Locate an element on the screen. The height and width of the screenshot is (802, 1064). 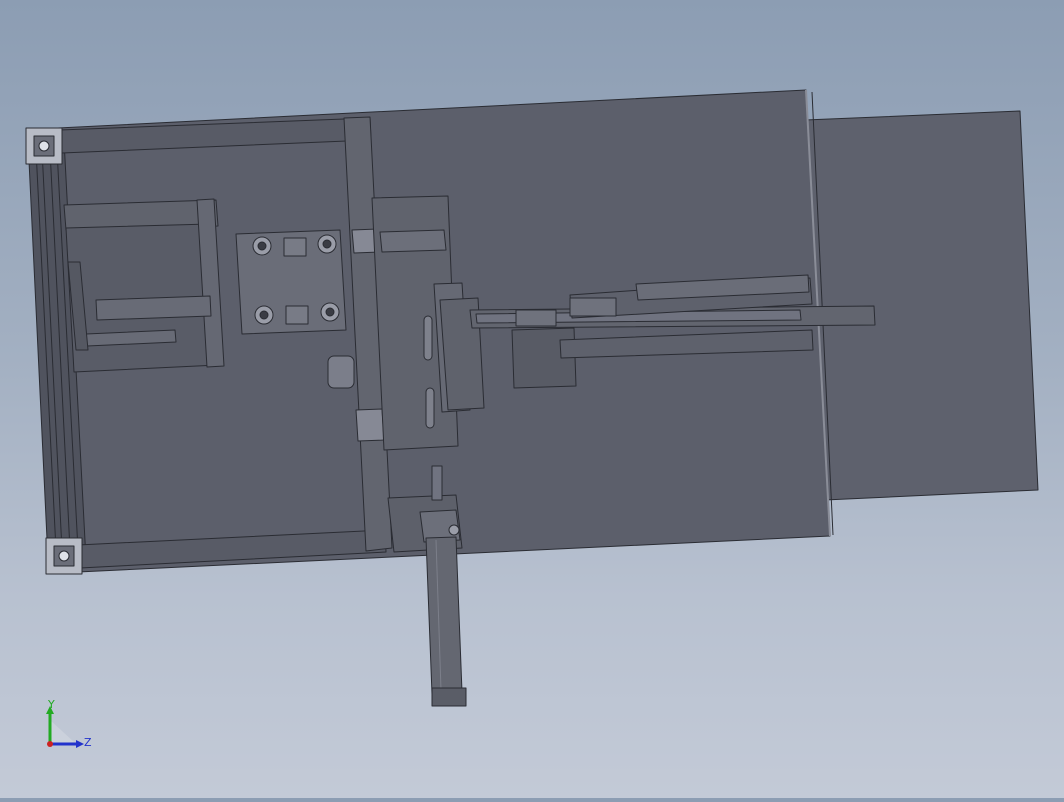
cylinder-body is located at coordinates (444, 615).